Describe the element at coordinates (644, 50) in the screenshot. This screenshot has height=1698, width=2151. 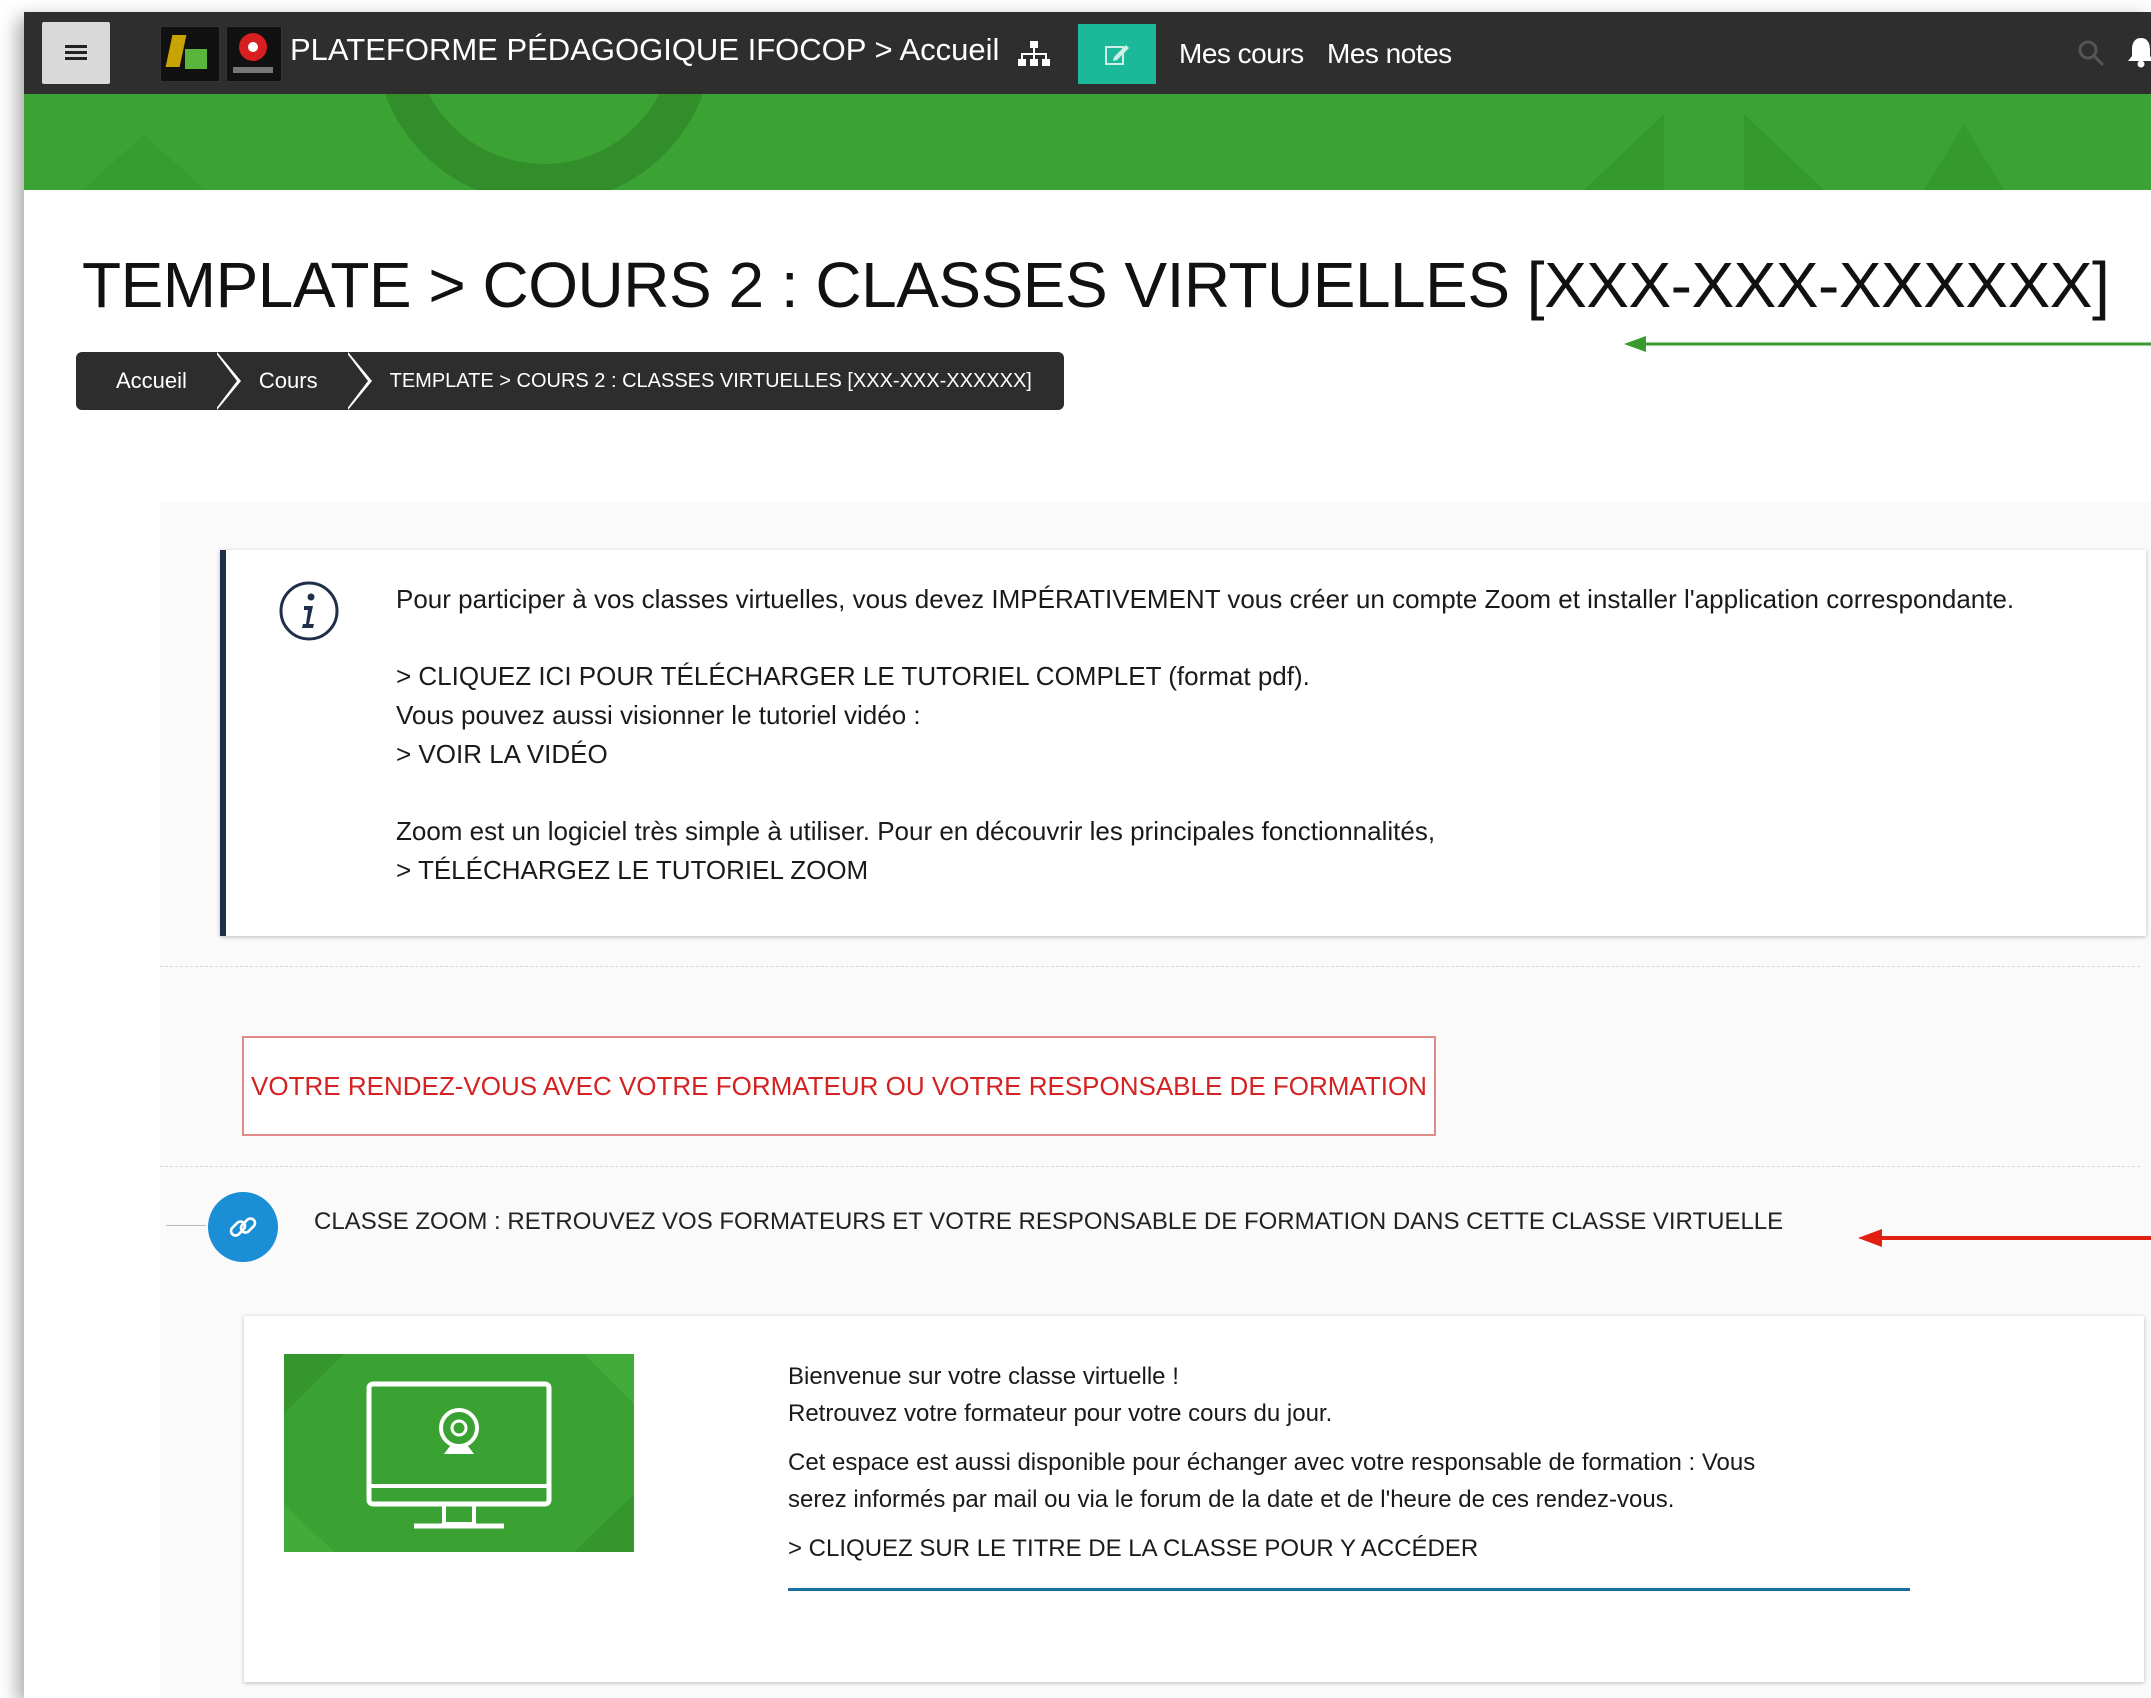
I see `site-title: PLATEFORME PÉDAGOGIQUE IFOCOP > Accueil` at that location.